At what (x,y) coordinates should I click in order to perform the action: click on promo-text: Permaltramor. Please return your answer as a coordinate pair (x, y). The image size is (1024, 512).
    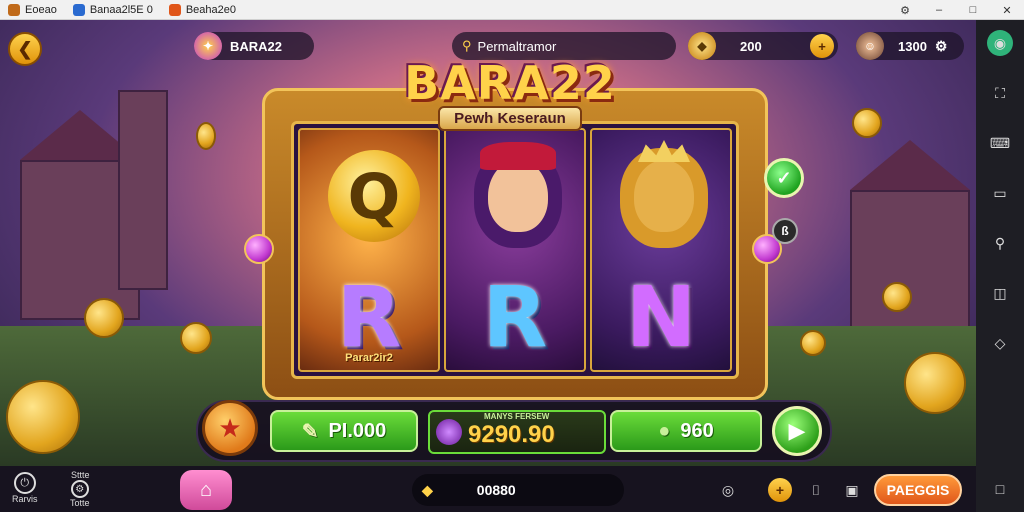
    Looking at the image, I should click on (517, 46).